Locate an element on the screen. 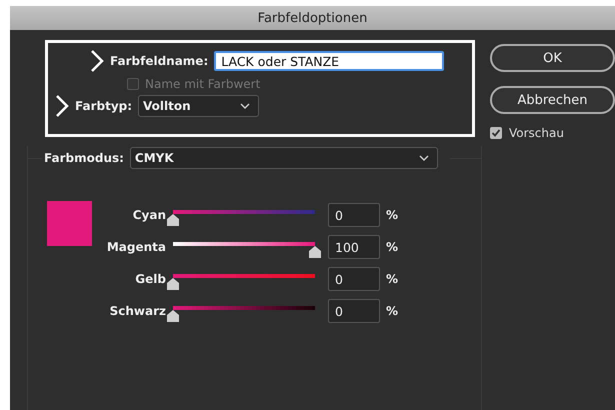 Image resolution: width=615 pixels, height=410 pixels. checkbox-label: Vorschau is located at coordinates (536, 133).